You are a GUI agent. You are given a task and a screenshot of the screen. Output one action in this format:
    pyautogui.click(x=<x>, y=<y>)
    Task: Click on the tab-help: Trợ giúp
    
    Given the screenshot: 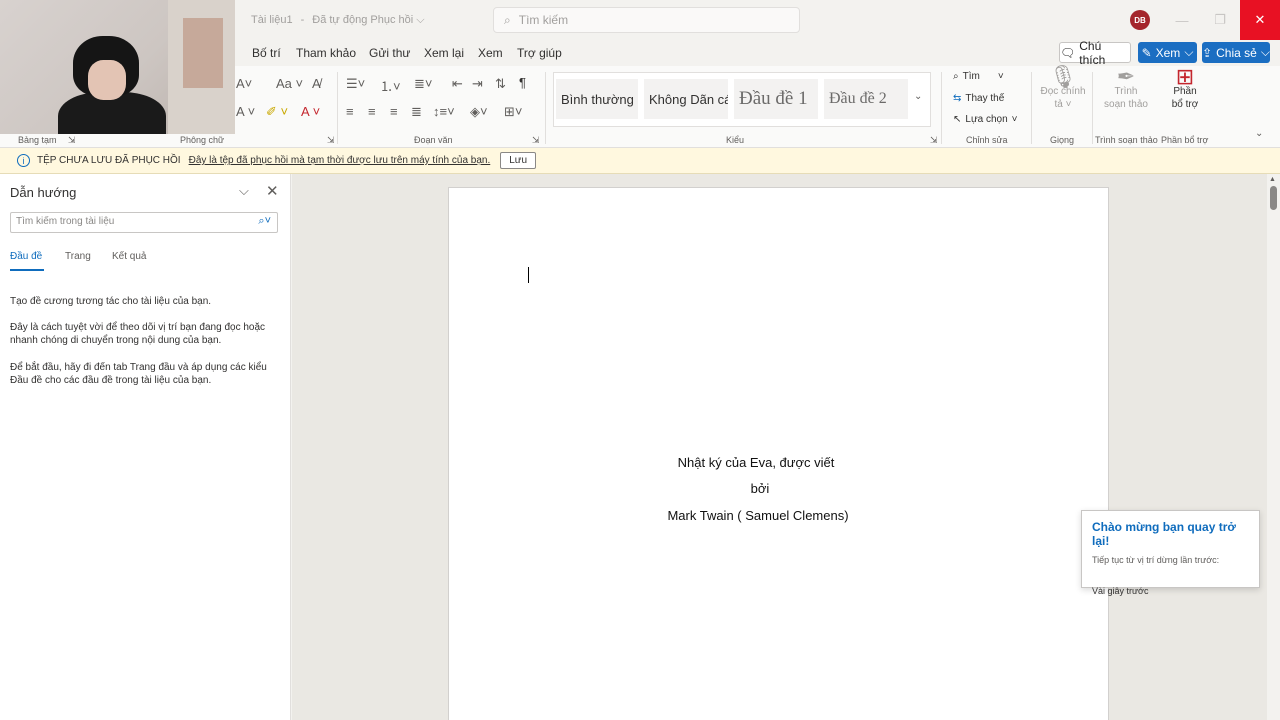 What is the action you would take?
    pyautogui.click(x=539, y=53)
    